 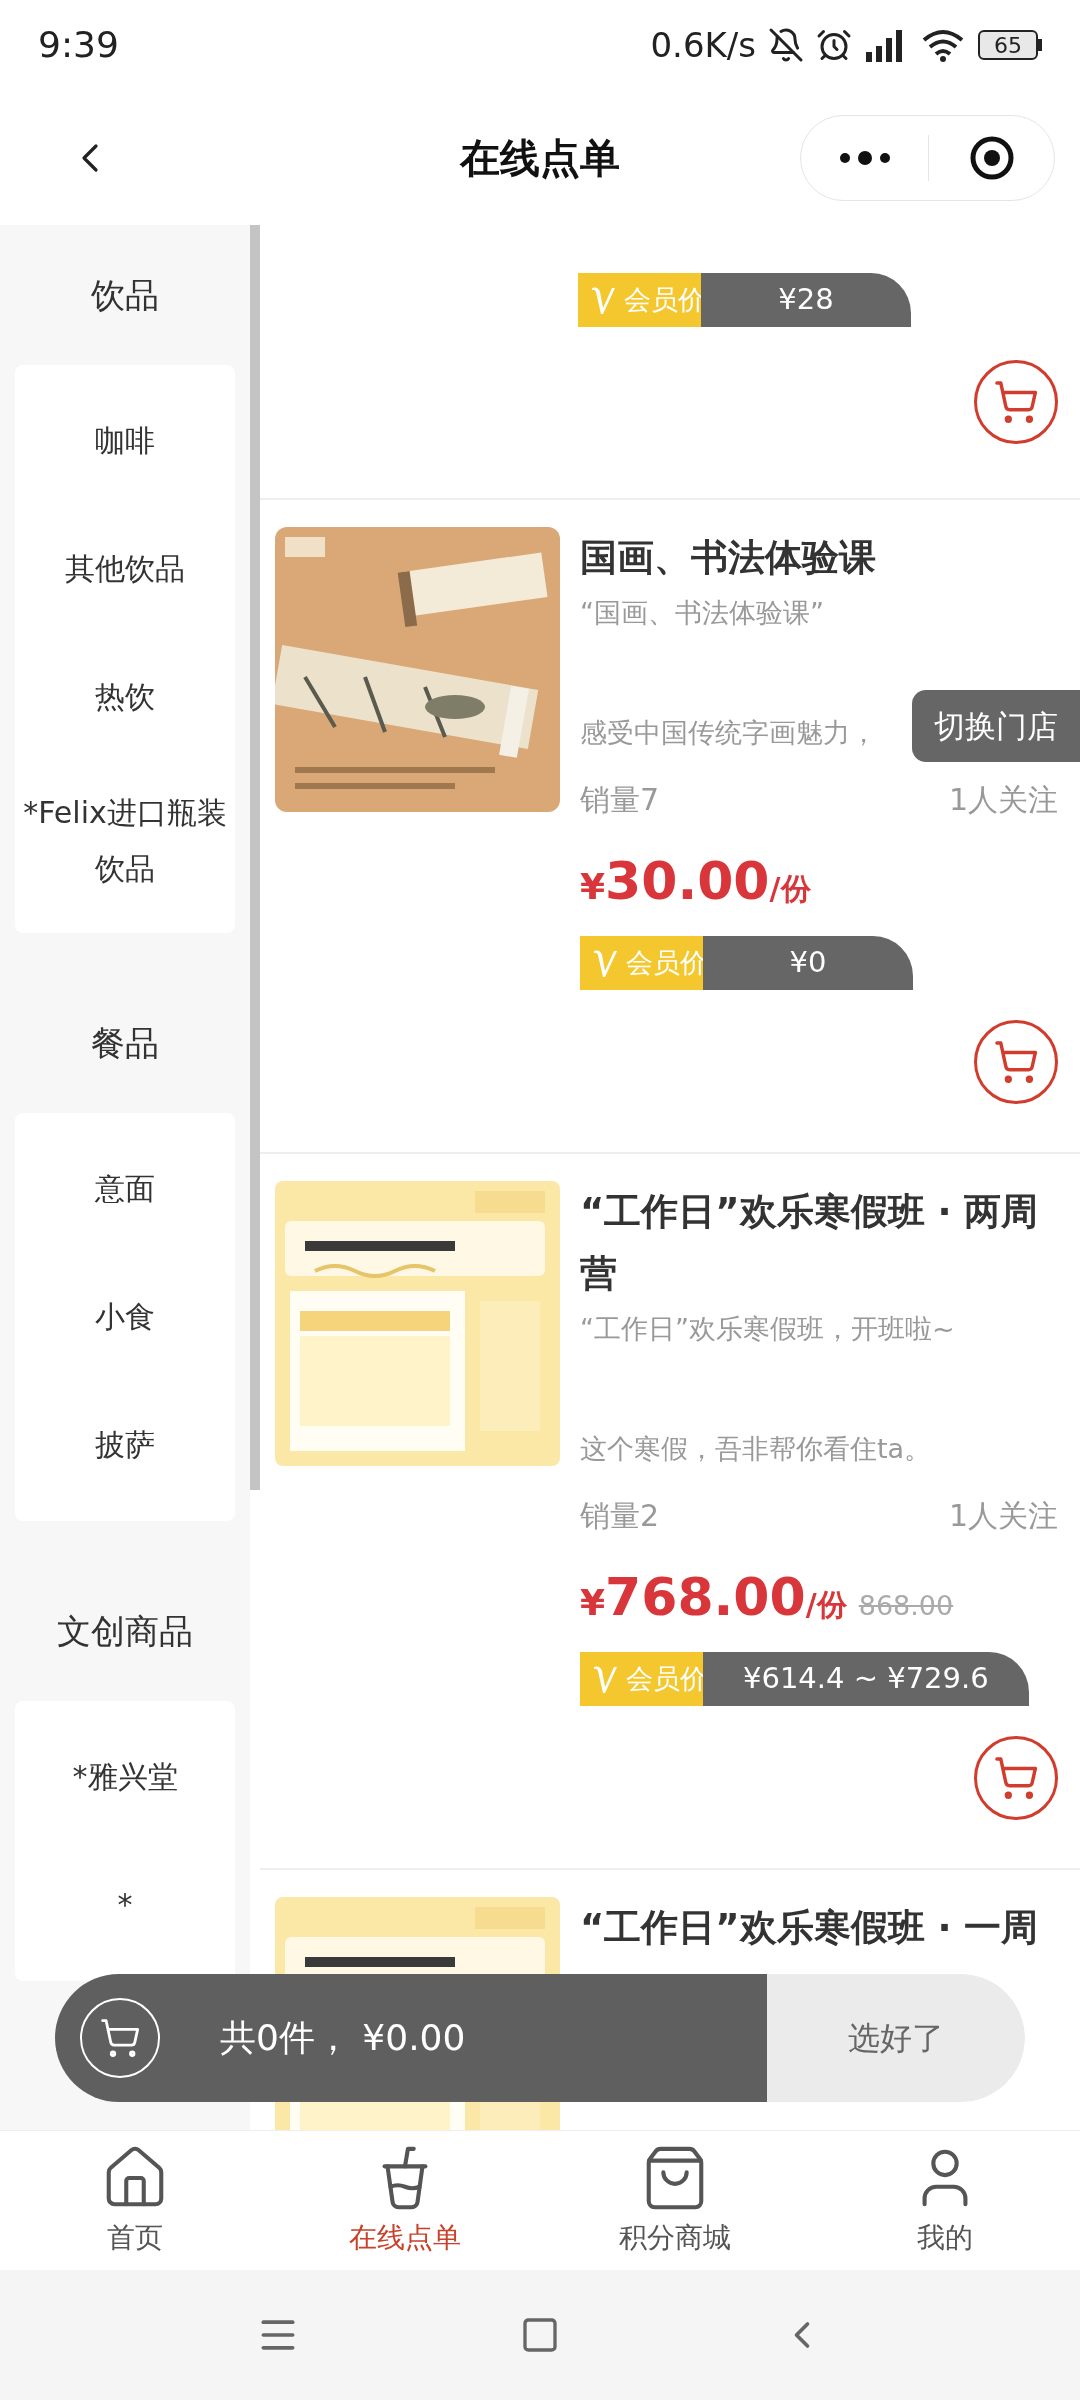 What do you see at coordinates (943, 45) in the screenshot?
I see `wifi-icon` at bounding box center [943, 45].